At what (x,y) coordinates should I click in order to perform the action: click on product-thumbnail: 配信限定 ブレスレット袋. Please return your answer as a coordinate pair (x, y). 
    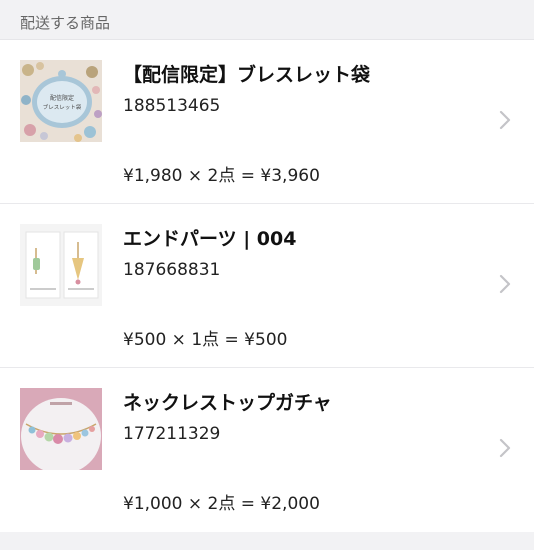
    Looking at the image, I should click on (61, 101).